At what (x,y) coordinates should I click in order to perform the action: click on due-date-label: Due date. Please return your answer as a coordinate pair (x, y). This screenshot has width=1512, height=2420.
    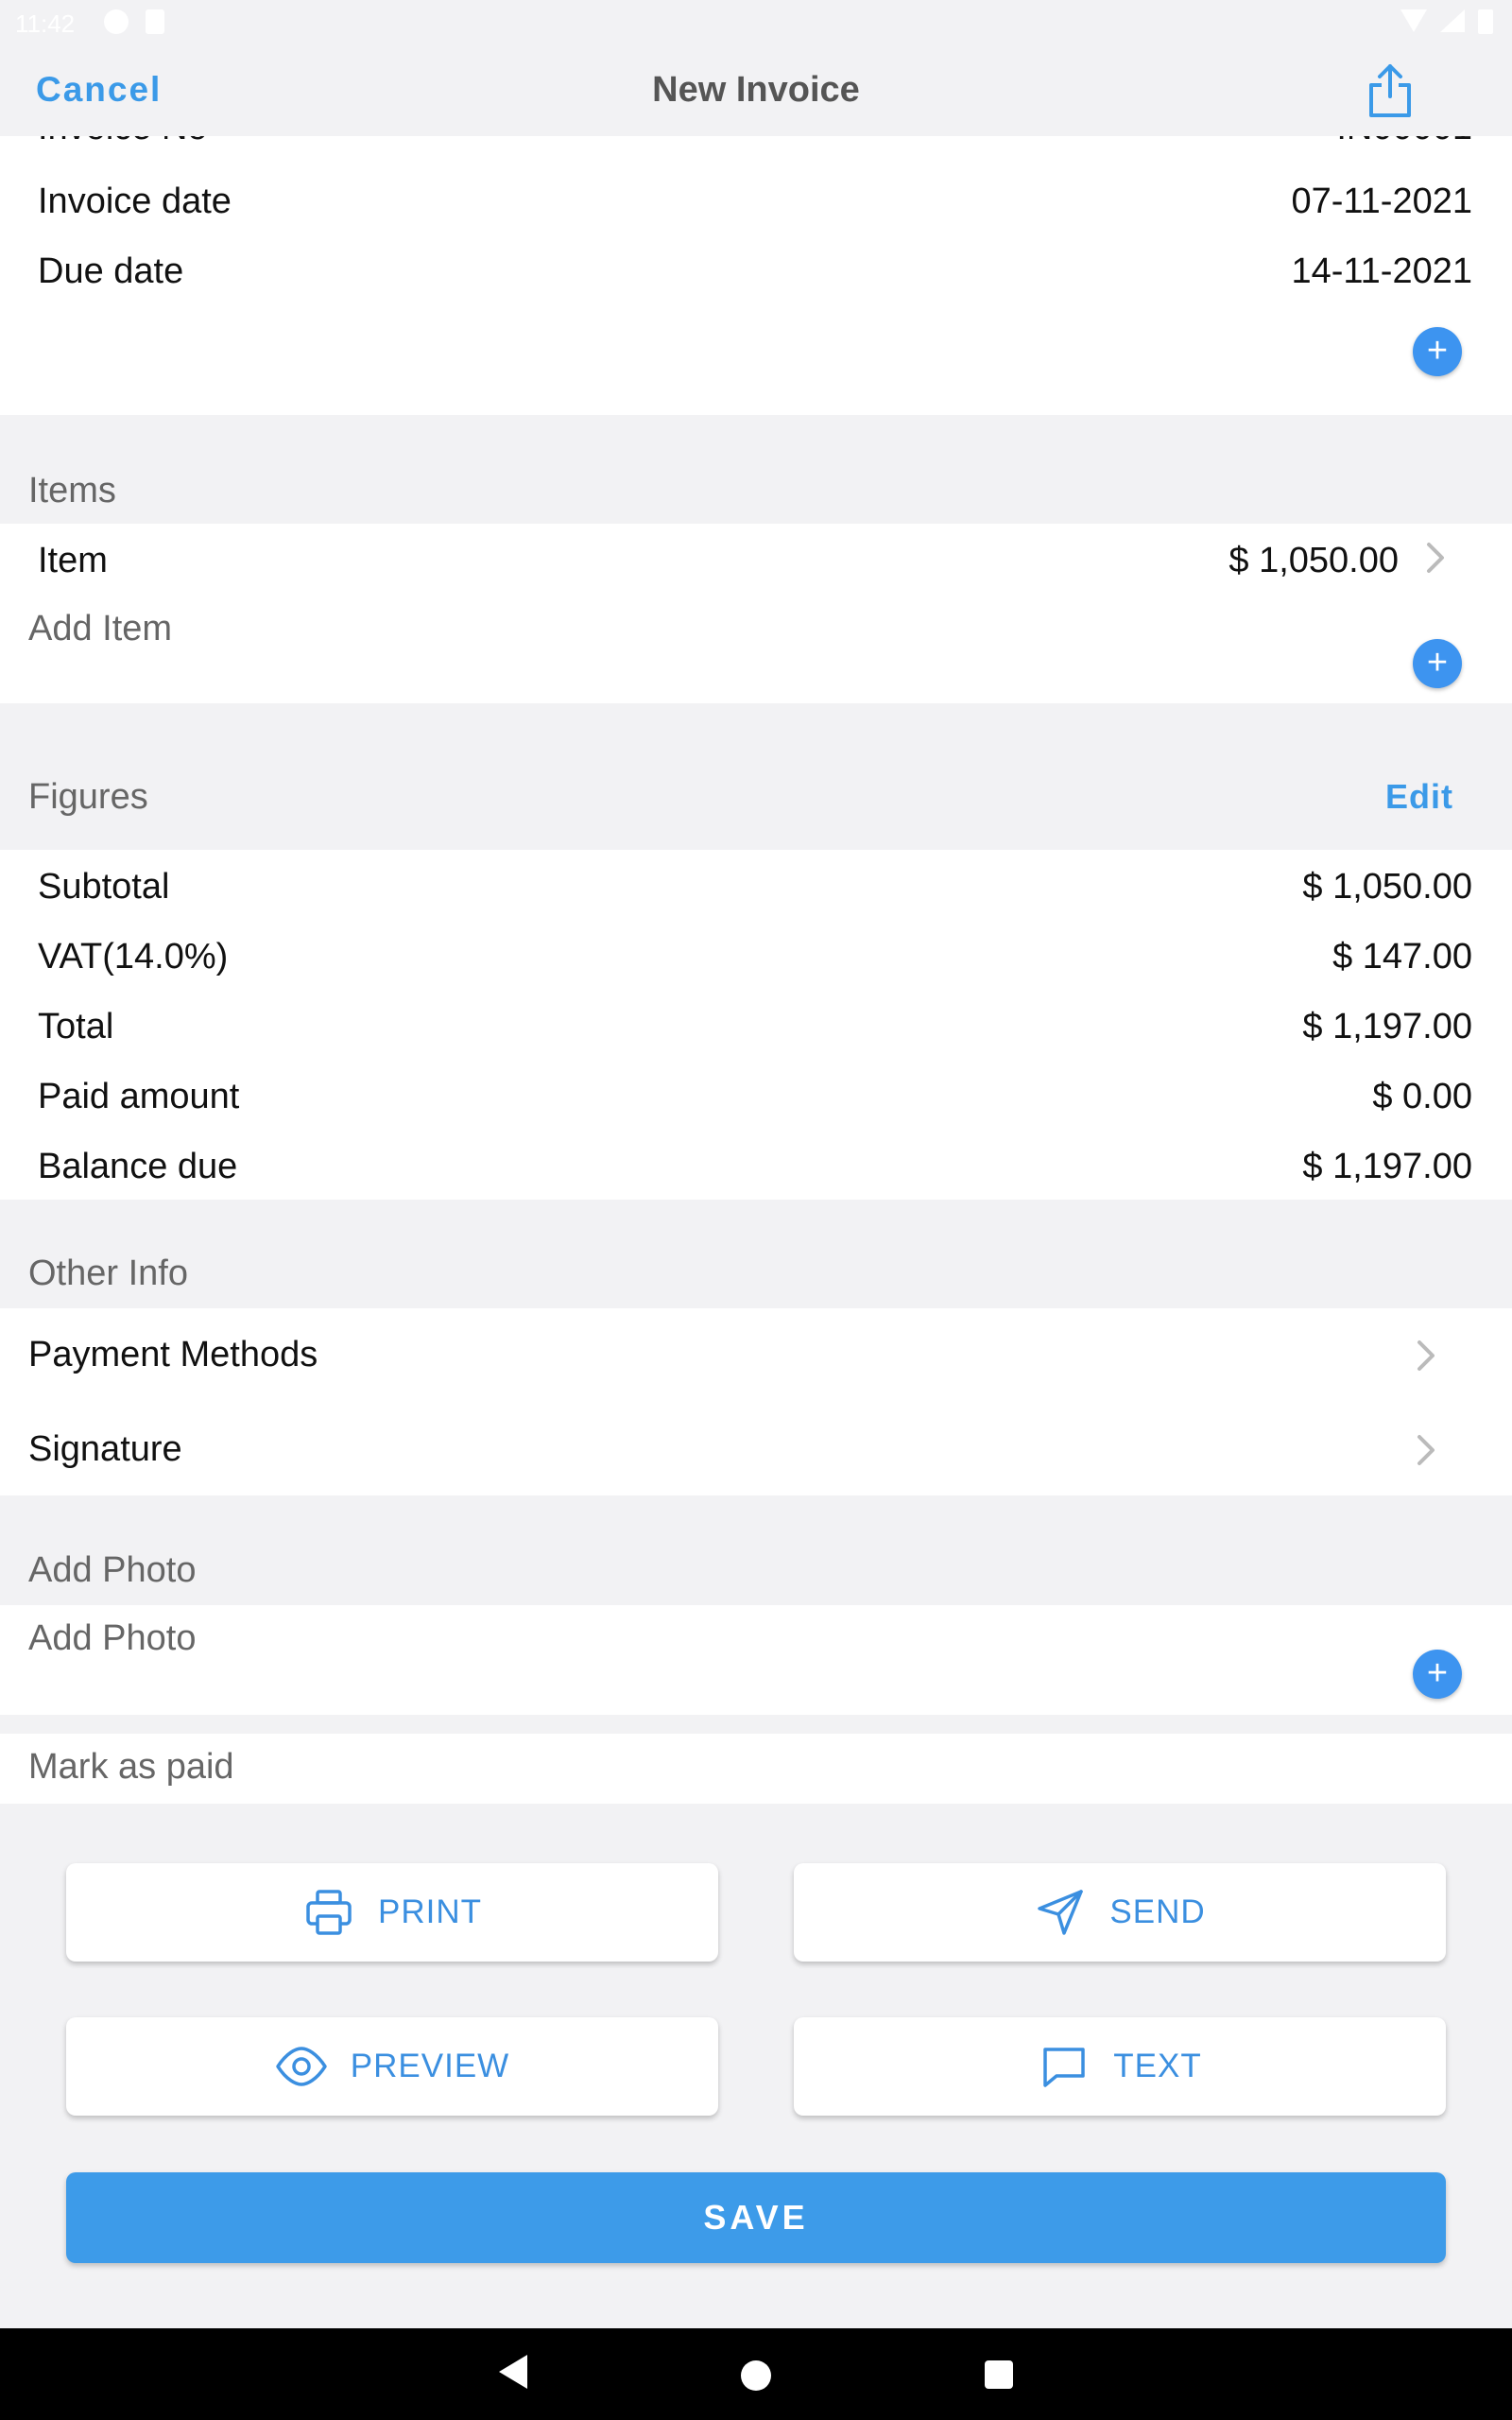
    Looking at the image, I should click on (111, 271).